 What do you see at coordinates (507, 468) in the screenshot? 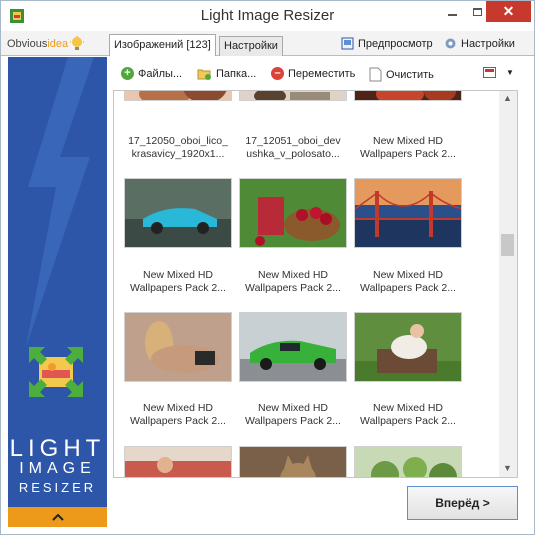
I see `scroll-down-icon: ▼` at bounding box center [507, 468].